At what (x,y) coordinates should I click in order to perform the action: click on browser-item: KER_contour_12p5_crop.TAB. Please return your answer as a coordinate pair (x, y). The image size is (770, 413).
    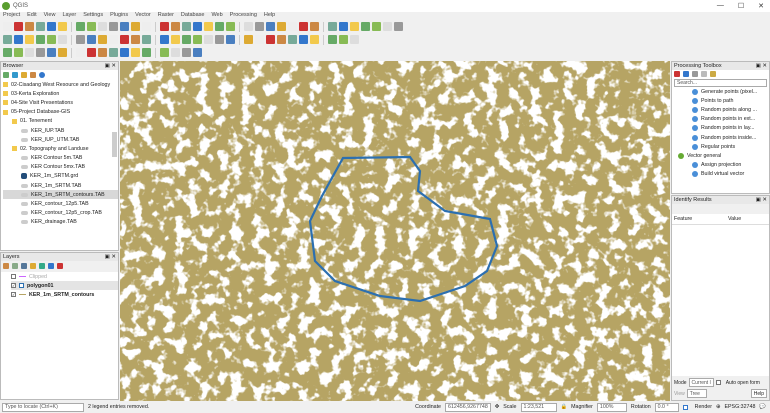
    Looking at the image, I should click on (60, 213).